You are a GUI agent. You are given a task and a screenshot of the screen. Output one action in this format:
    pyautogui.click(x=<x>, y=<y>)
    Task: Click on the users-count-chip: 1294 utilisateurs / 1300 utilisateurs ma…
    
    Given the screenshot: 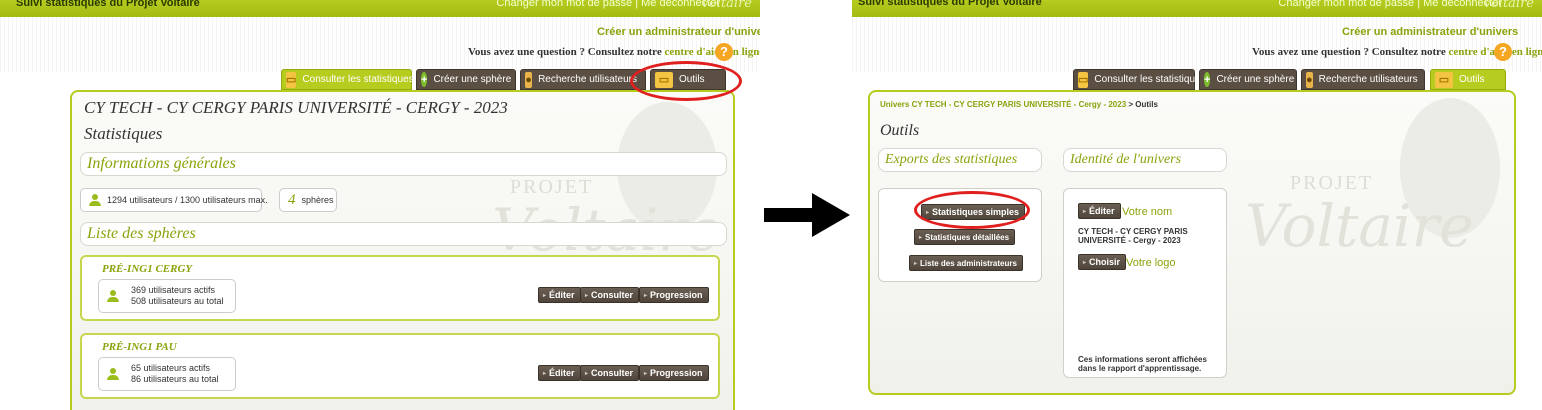 What is the action you would take?
    pyautogui.click(x=174, y=200)
    